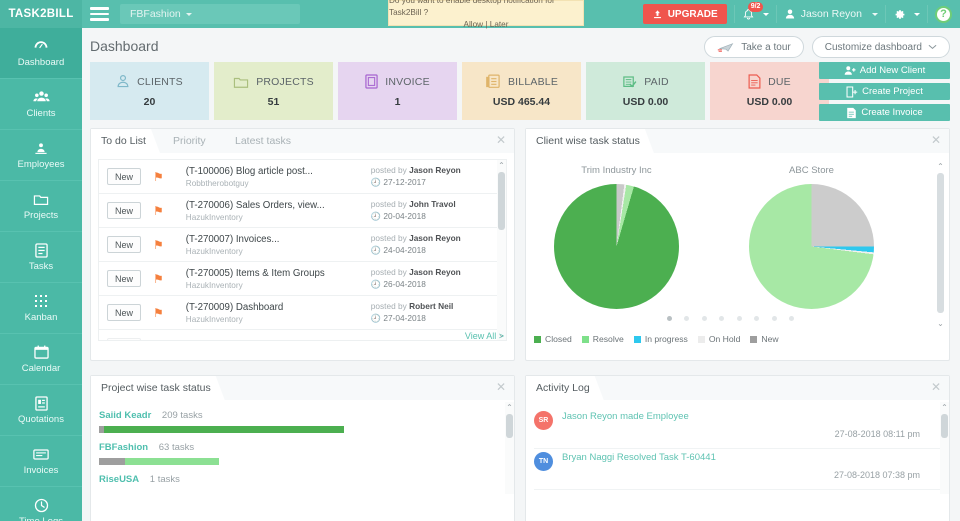 This screenshot has height=521, width=960. I want to click on kpi-label: PAID, so click(656, 81).